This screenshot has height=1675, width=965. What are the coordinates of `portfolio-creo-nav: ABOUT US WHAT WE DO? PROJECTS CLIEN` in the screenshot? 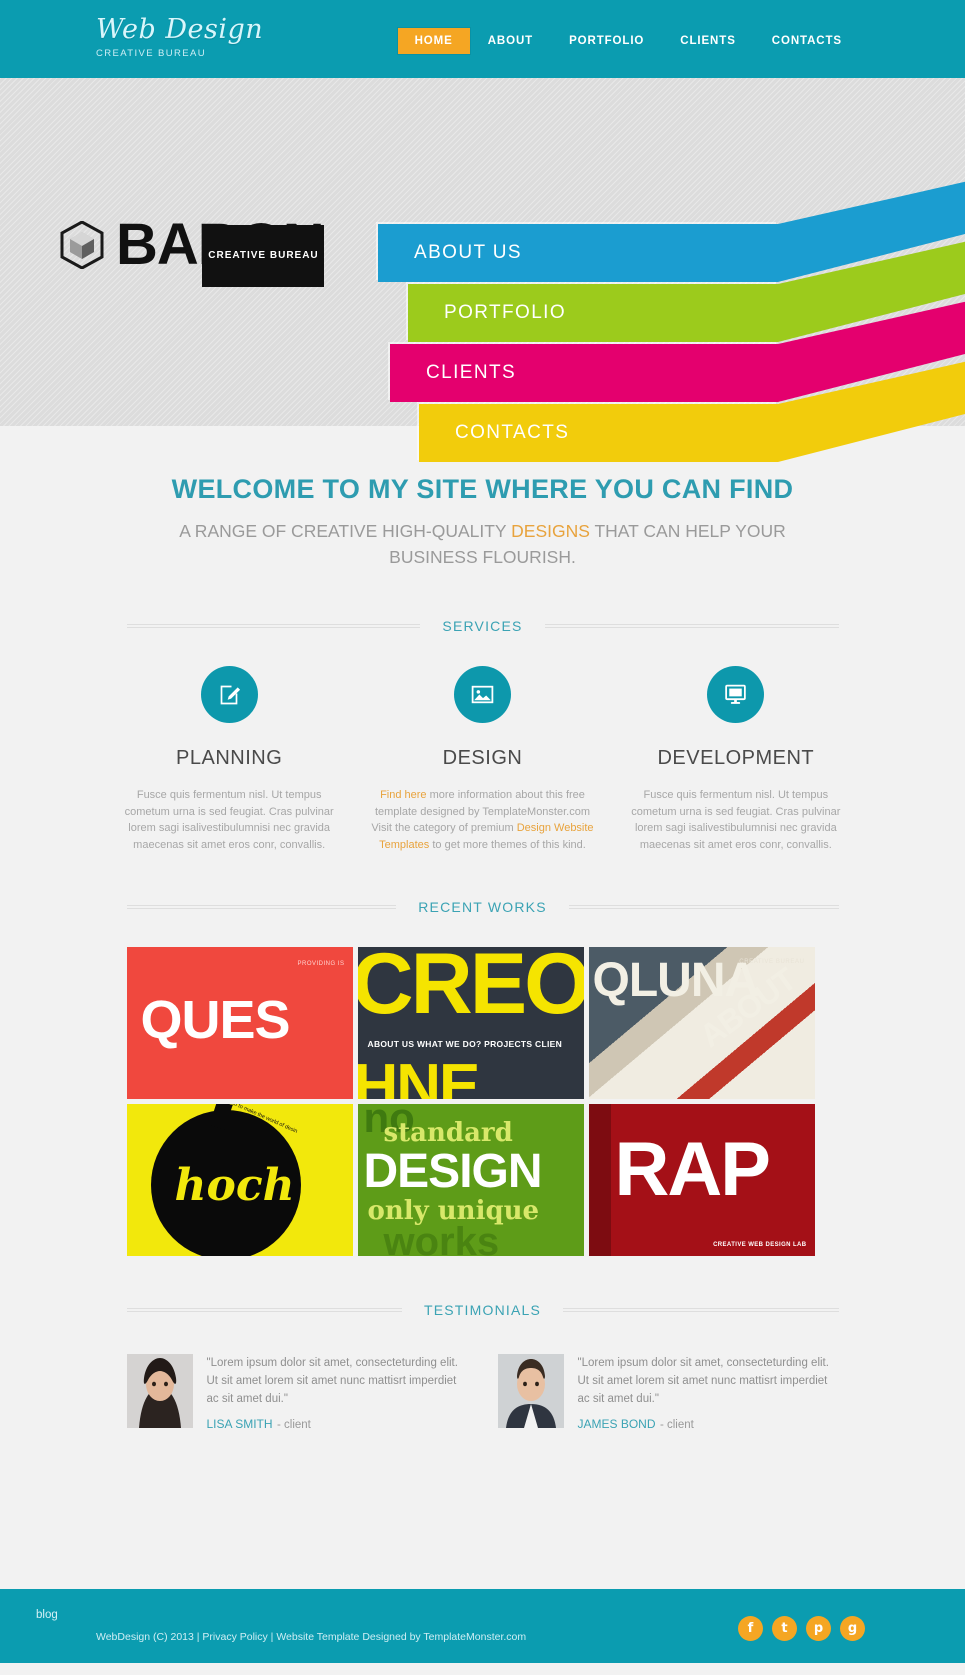 It's located at (465, 1044).